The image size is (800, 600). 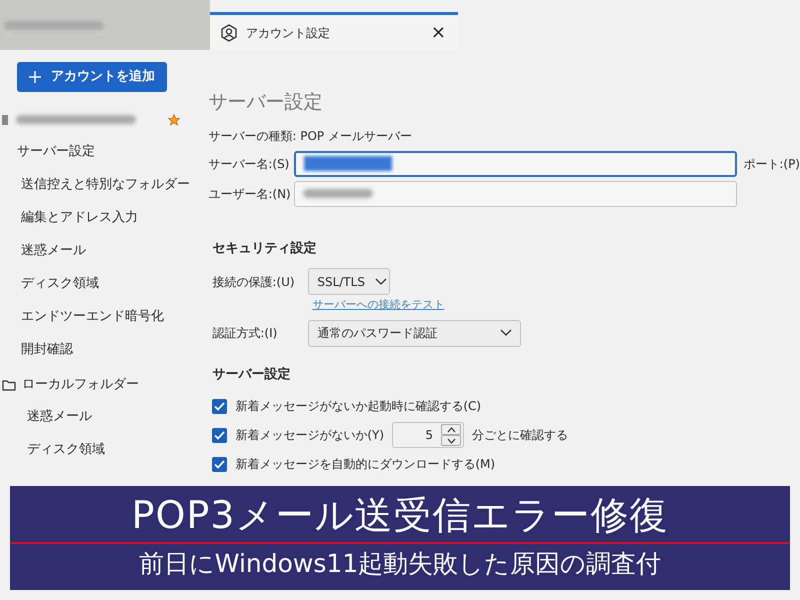 What do you see at coordinates (400, 515) in the screenshot?
I see `banner-title: POP3メール送受信エラー修復` at bounding box center [400, 515].